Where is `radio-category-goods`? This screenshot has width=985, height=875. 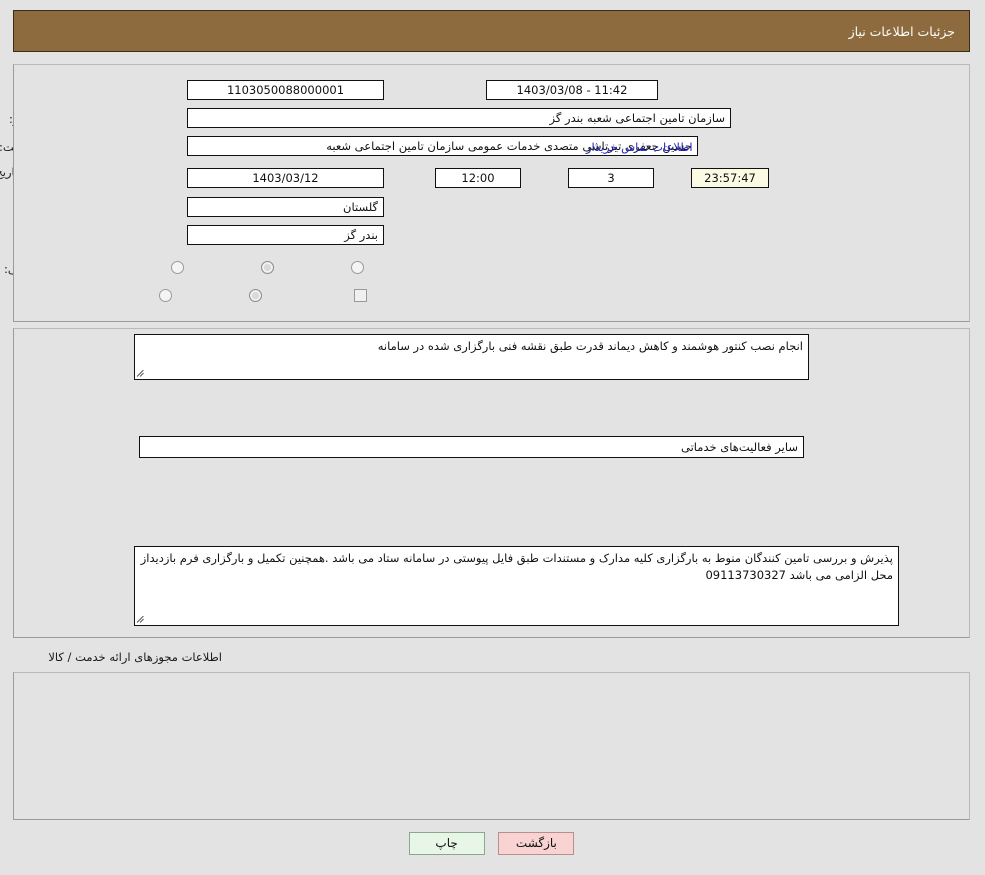 radio-category-goods is located at coordinates (178, 267).